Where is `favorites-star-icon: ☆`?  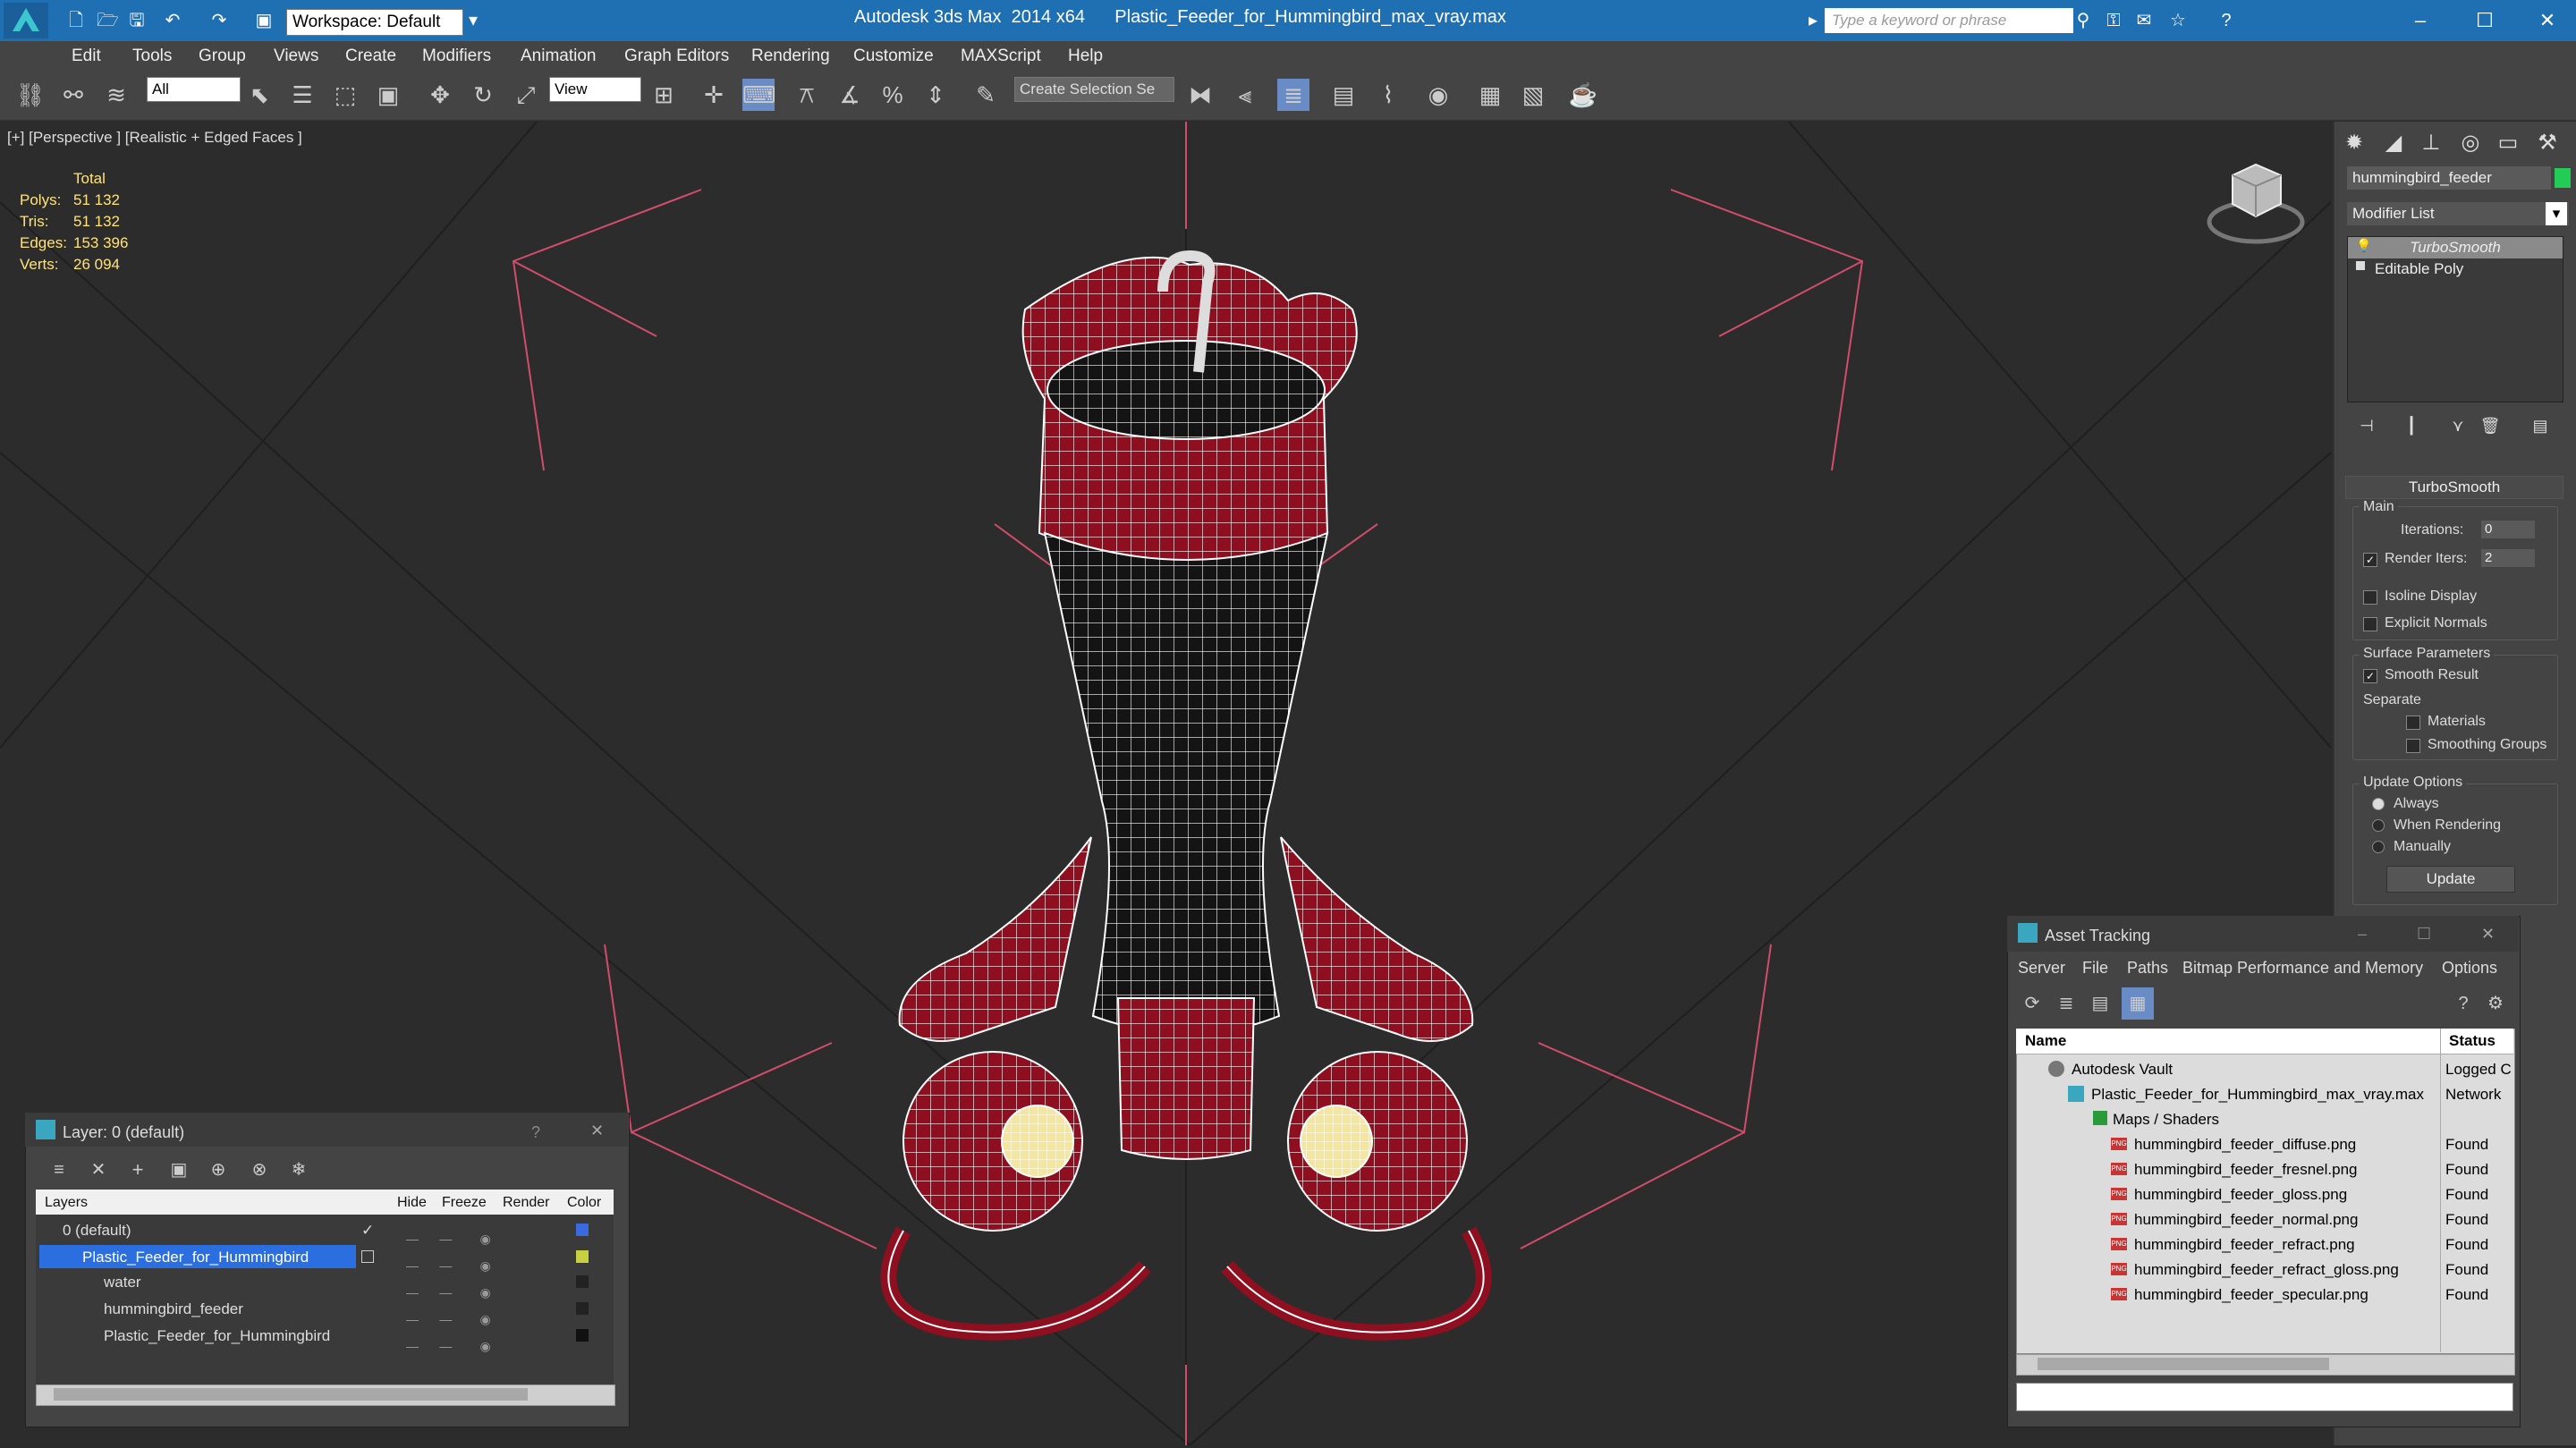
favorites-star-icon: ☆ is located at coordinates (2178, 20).